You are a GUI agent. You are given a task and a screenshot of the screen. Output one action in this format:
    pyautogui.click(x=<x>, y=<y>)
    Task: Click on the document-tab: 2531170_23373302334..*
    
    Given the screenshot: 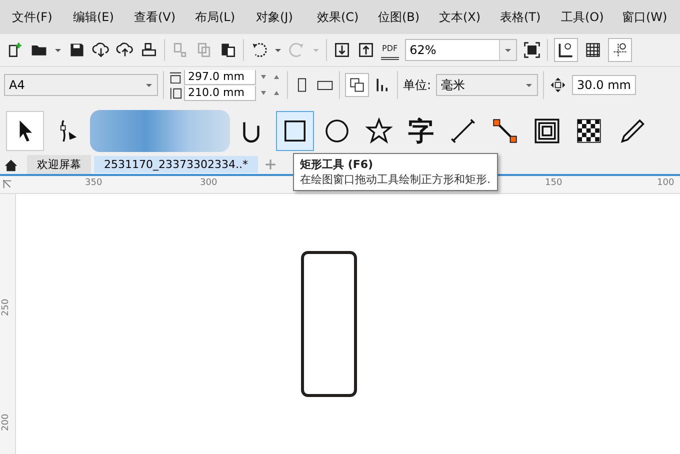 What is the action you would take?
    pyautogui.click(x=176, y=164)
    